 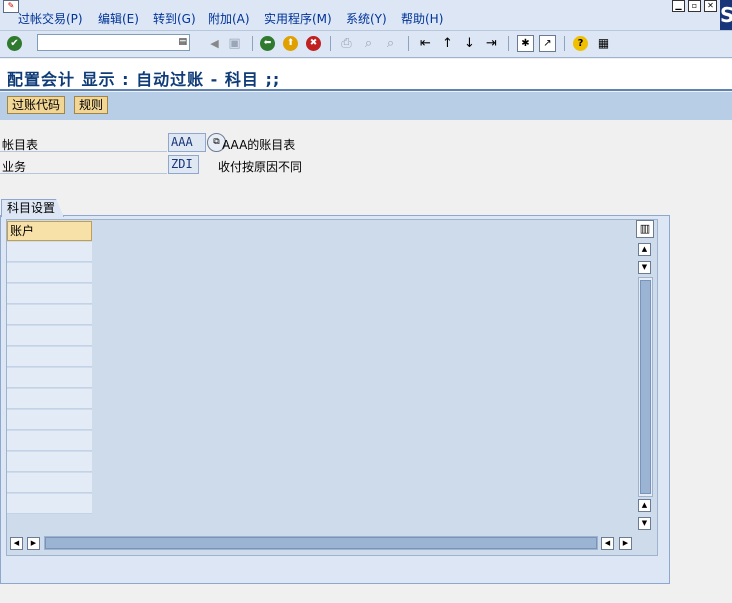 I want to click on scroll-down-icon: ▼, so click(x=644, y=523).